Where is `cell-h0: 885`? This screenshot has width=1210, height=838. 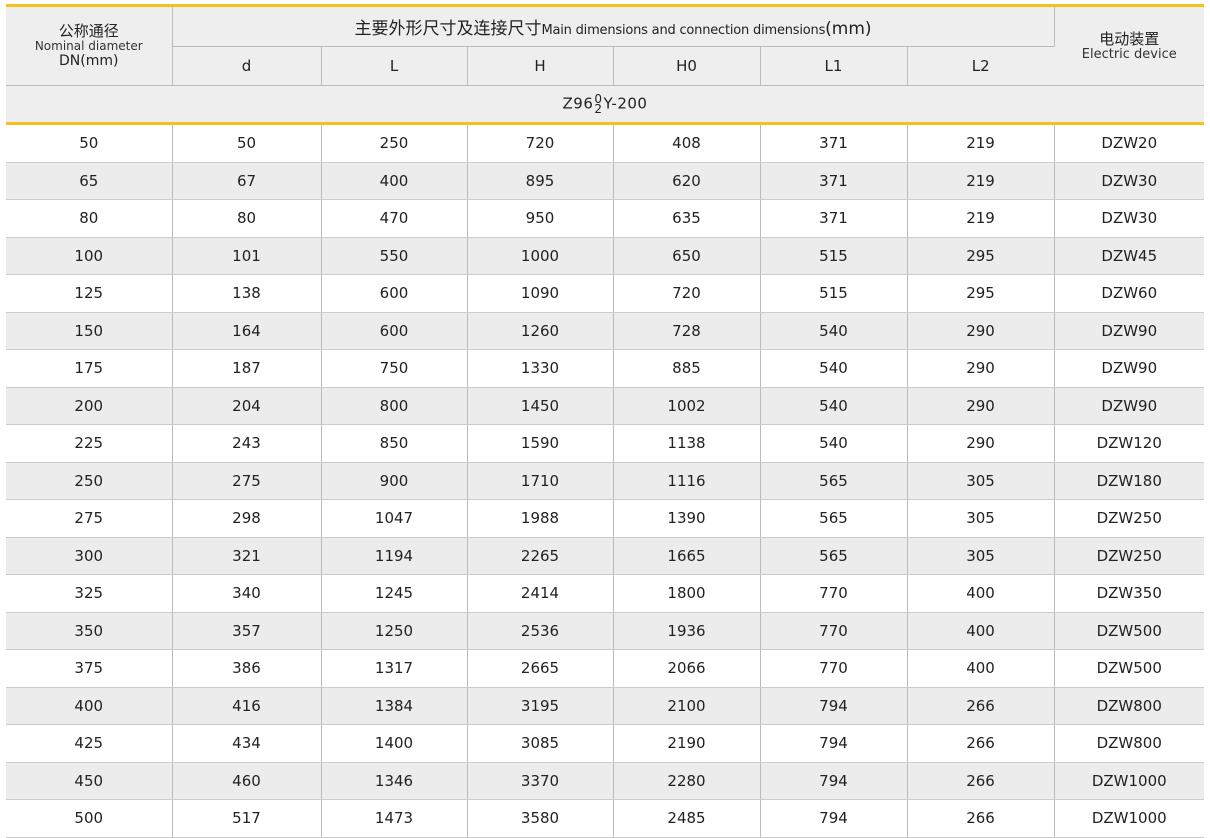 cell-h0: 885 is located at coordinates (687, 368).